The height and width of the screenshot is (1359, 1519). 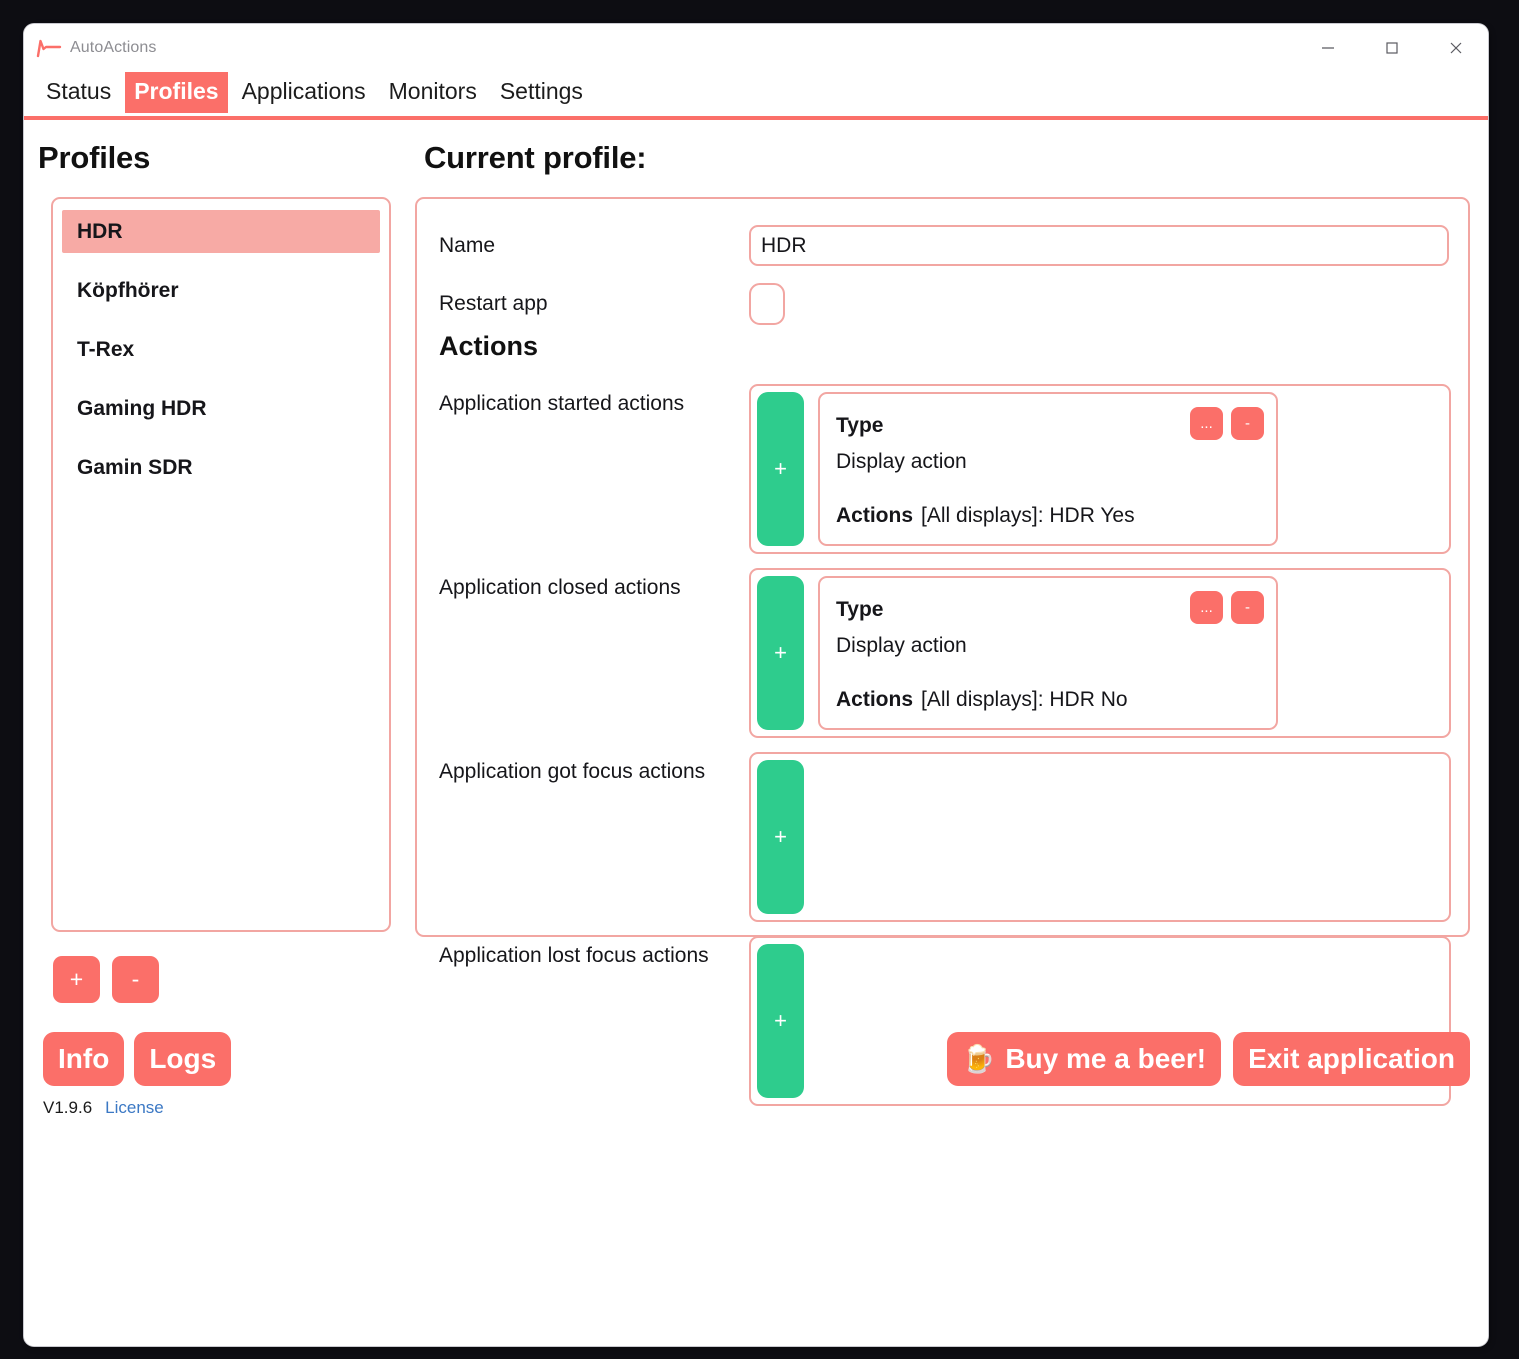 I want to click on remove-action-button-started: -, so click(x=1247, y=423).